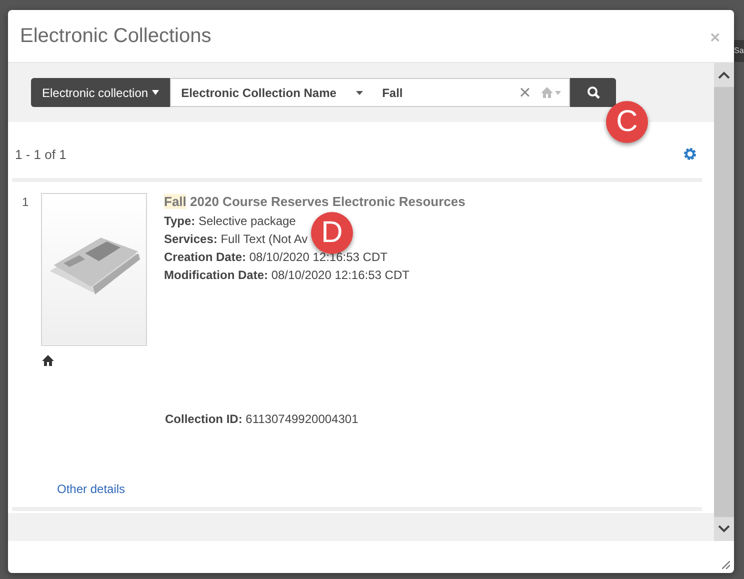 The height and width of the screenshot is (579, 744). I want to click on result-count: 1 - 1 of 1, so click(40, 154).